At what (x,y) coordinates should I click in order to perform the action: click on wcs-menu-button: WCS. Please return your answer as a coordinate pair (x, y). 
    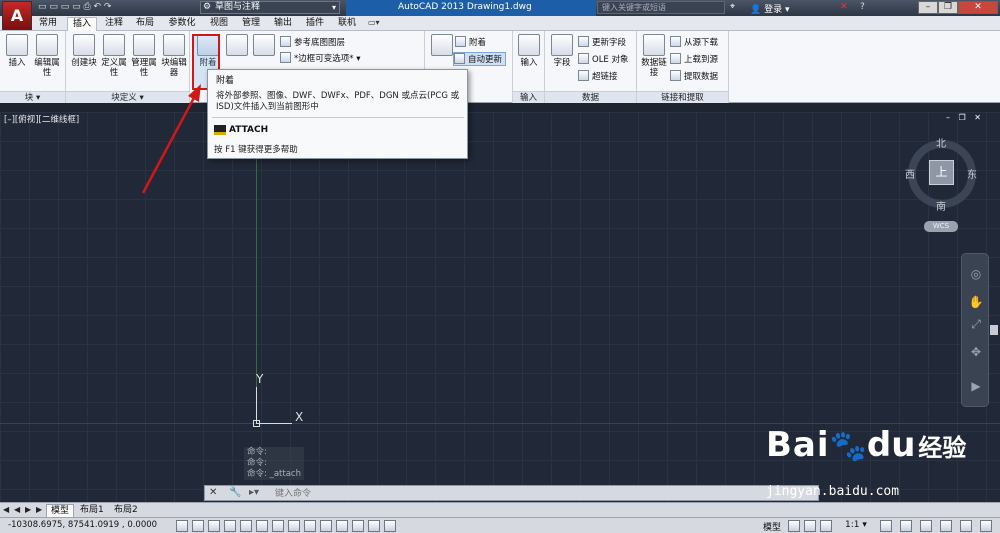
    Looking at the image, I should click on (941, 226).